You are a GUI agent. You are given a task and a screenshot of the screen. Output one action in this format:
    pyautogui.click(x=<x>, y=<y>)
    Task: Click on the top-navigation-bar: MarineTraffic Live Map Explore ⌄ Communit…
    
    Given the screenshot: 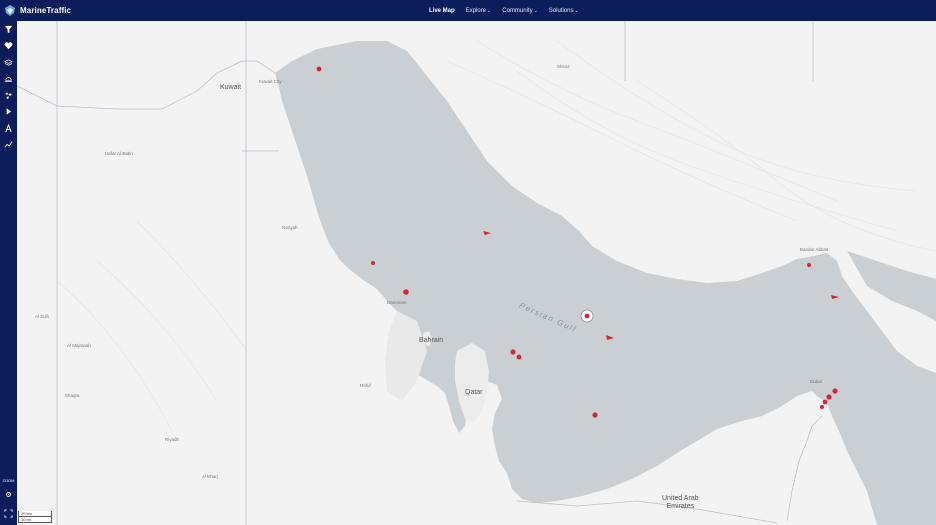 What is the action you would take?
    pyautogui.click(x=468, y=10)
    